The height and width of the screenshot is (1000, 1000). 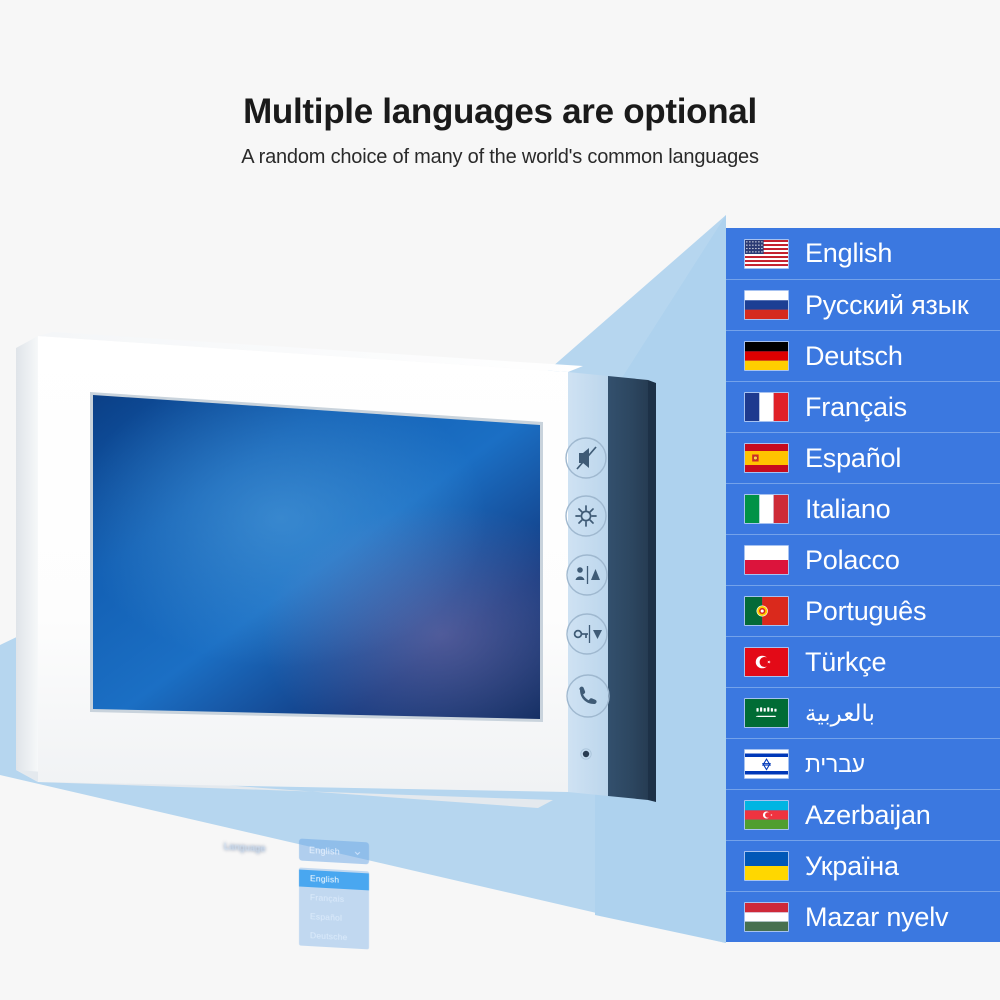 I want to click on language-name: Azerbaijan, so click(x=868, y=814).